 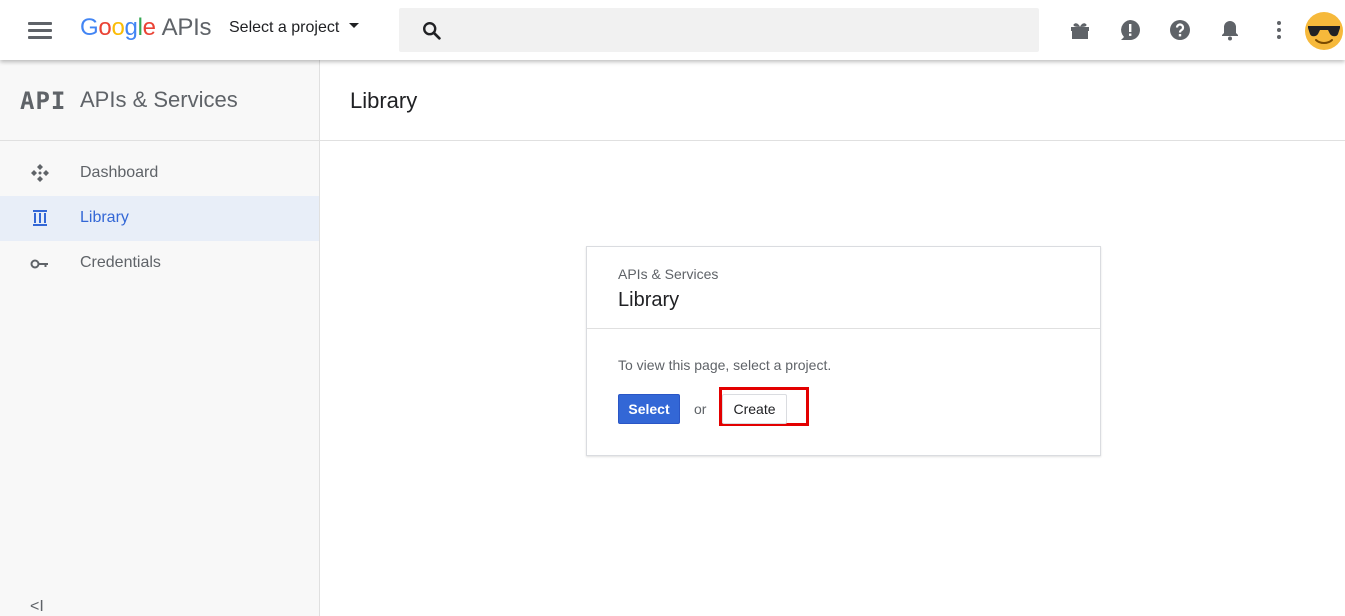 I want to click on google-apis-logo: Google APIs, so click(x=145, y=28).